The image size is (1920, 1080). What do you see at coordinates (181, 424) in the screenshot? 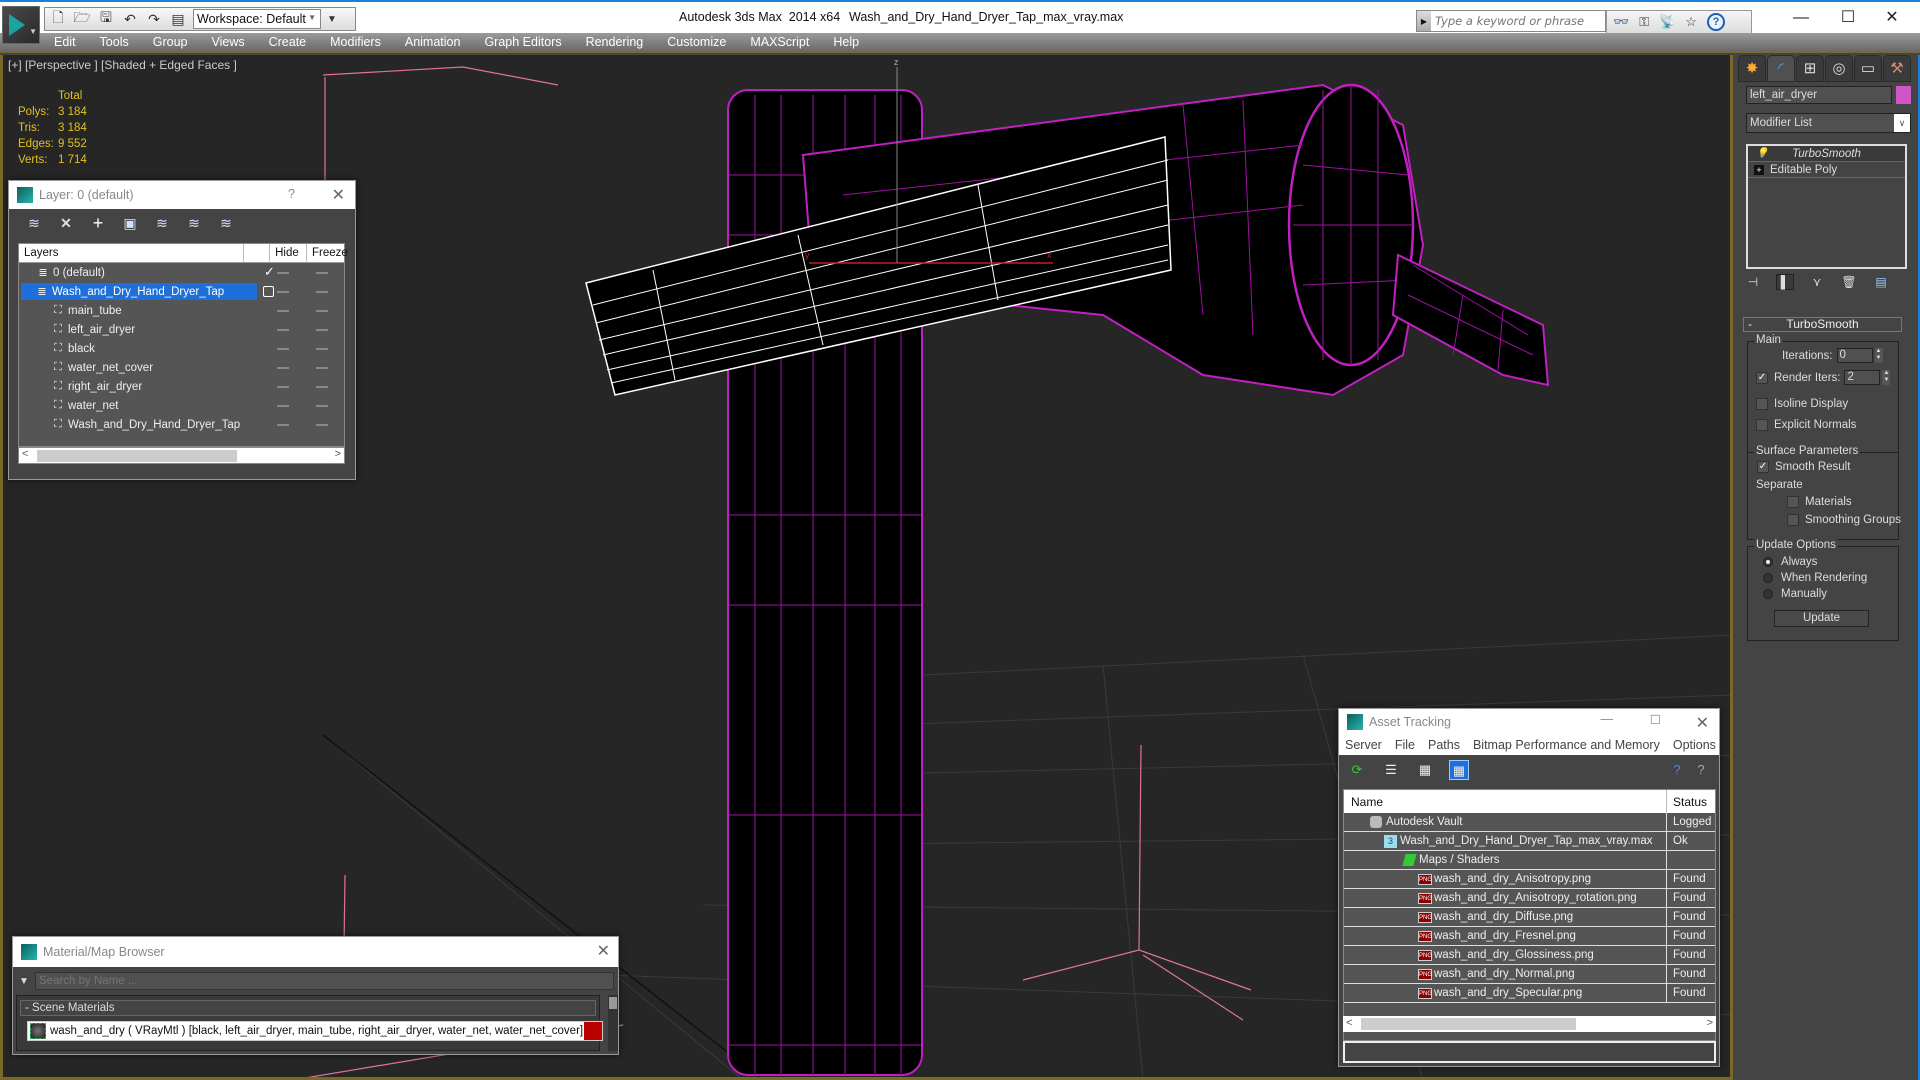
I see `object-row: ⛶ Wash_and_Dry_Hand_Dryer_Tap` at bounding box center [181, 424].